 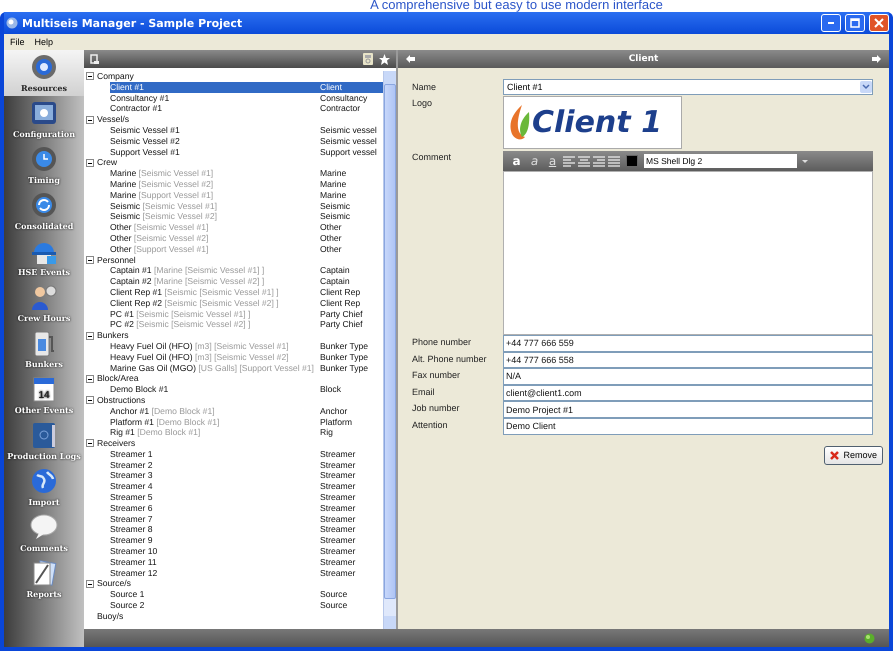 What do you see at coordinates (214, 238) in the screenshot?
I see `tree-item: Other [Seismic Vessel #2]` at bounding box center [214, 238].